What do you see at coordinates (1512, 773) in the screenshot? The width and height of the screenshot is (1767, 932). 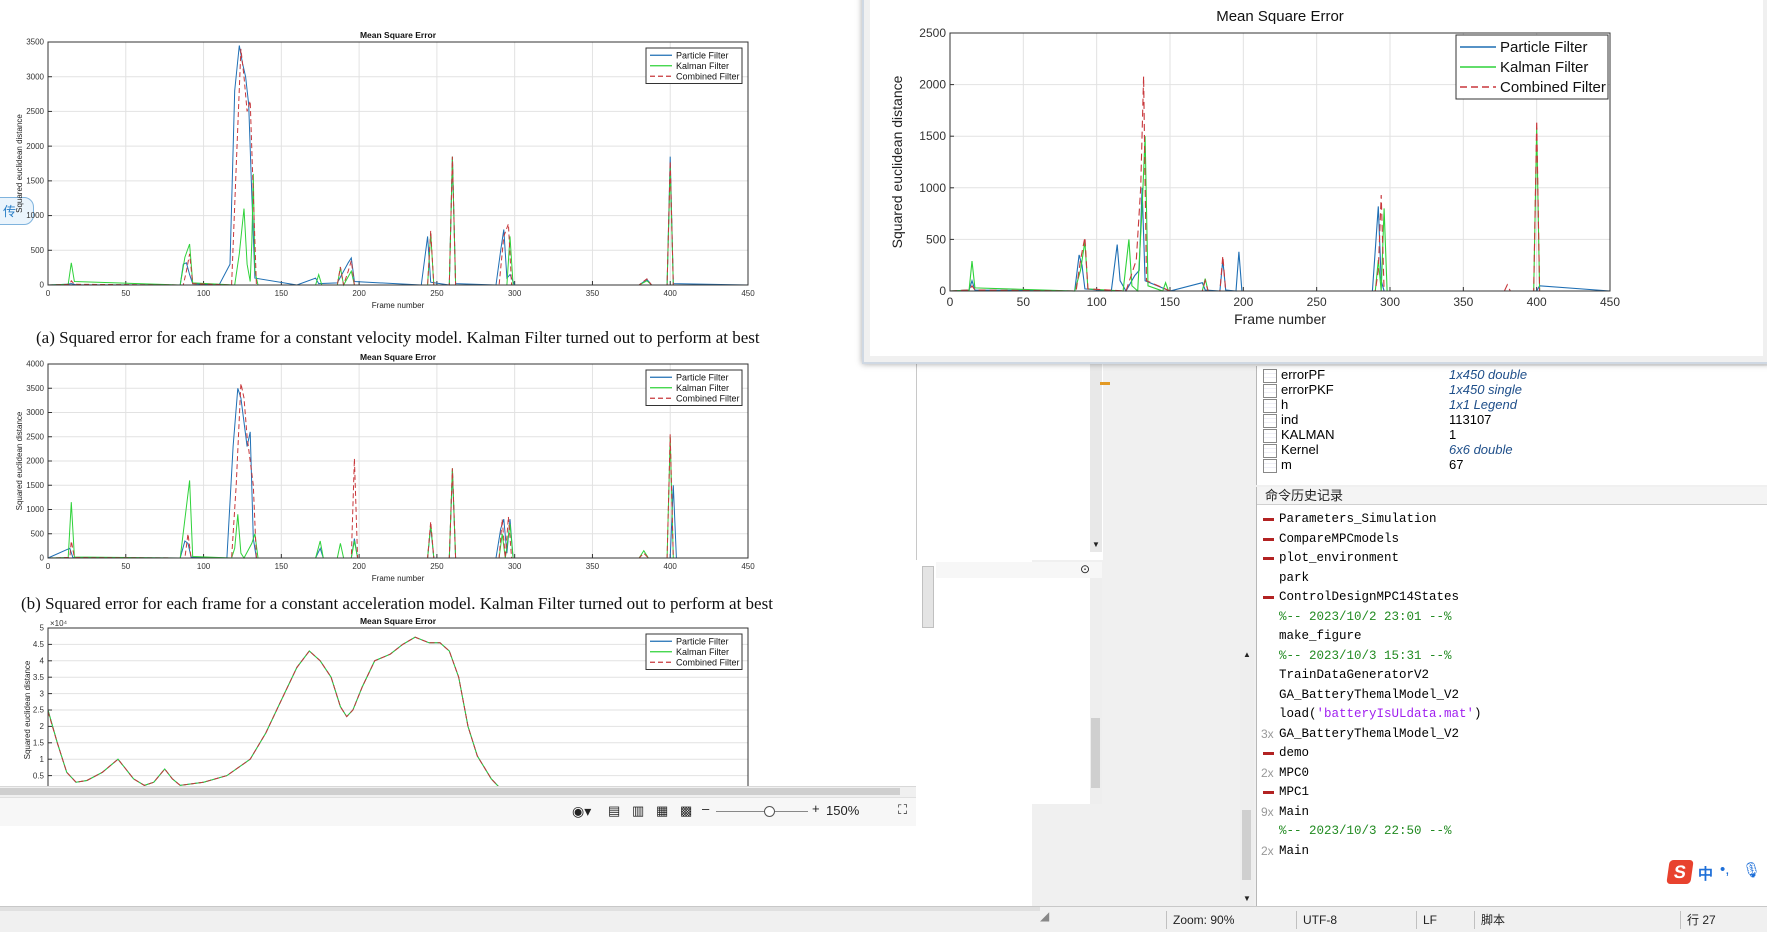 I see `history-entry: 2x MPC0` at bounding box center [1512, 773].